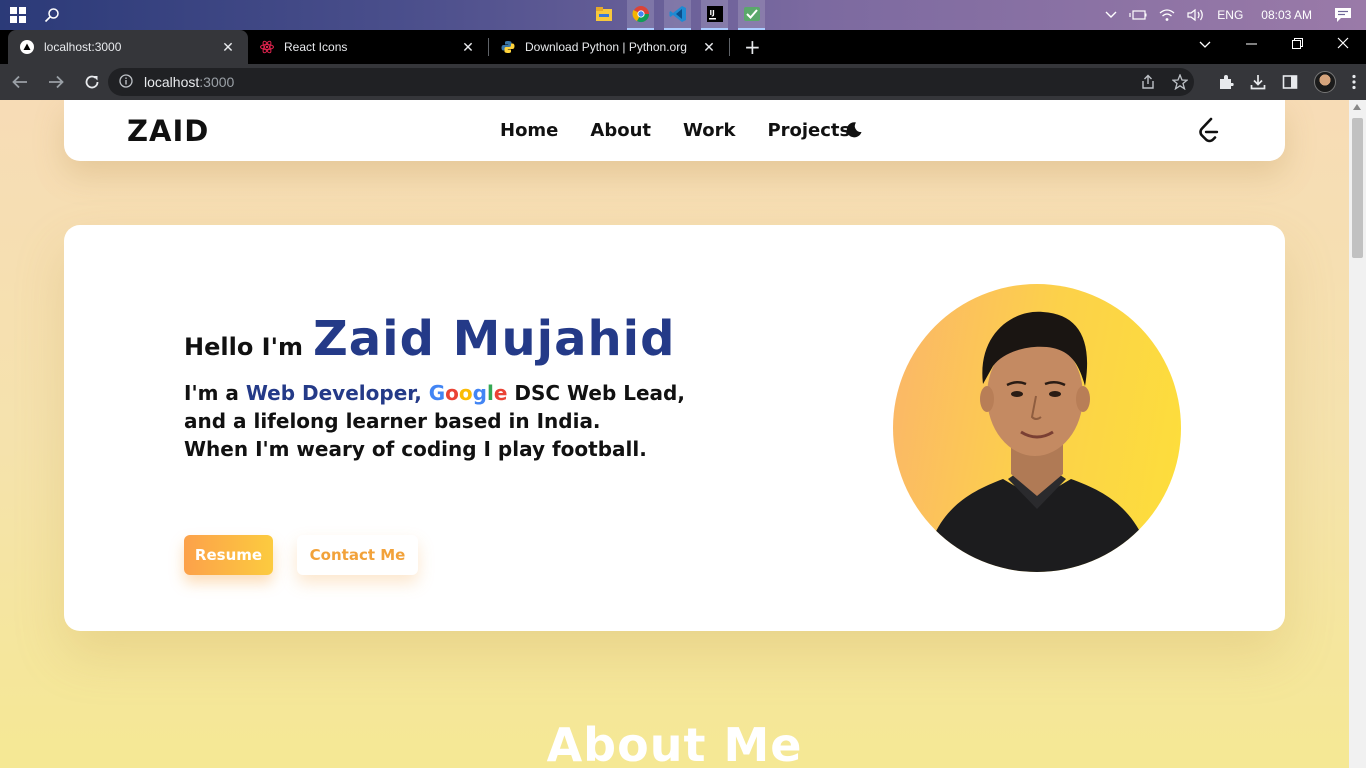 This screenshot has height=768, width=1366. Describe the element at coordinates (330, 393) in the screenshot. I see `role-highlight: Web Developer` at that location.